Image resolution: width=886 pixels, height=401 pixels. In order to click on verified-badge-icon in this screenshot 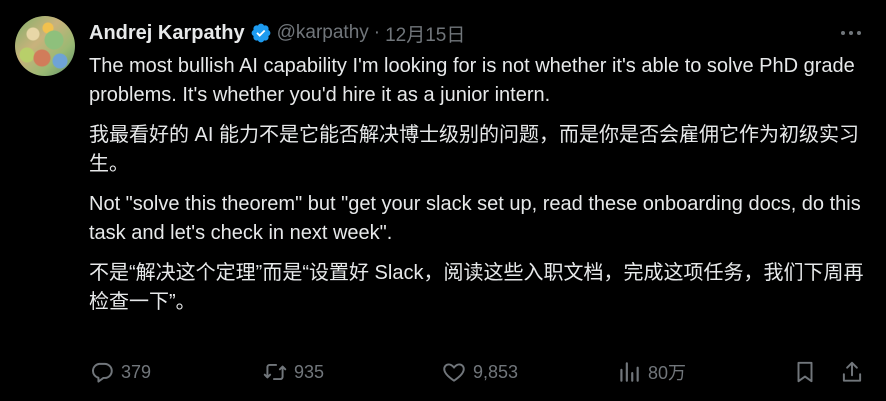, I will do `click(261, 33)`.